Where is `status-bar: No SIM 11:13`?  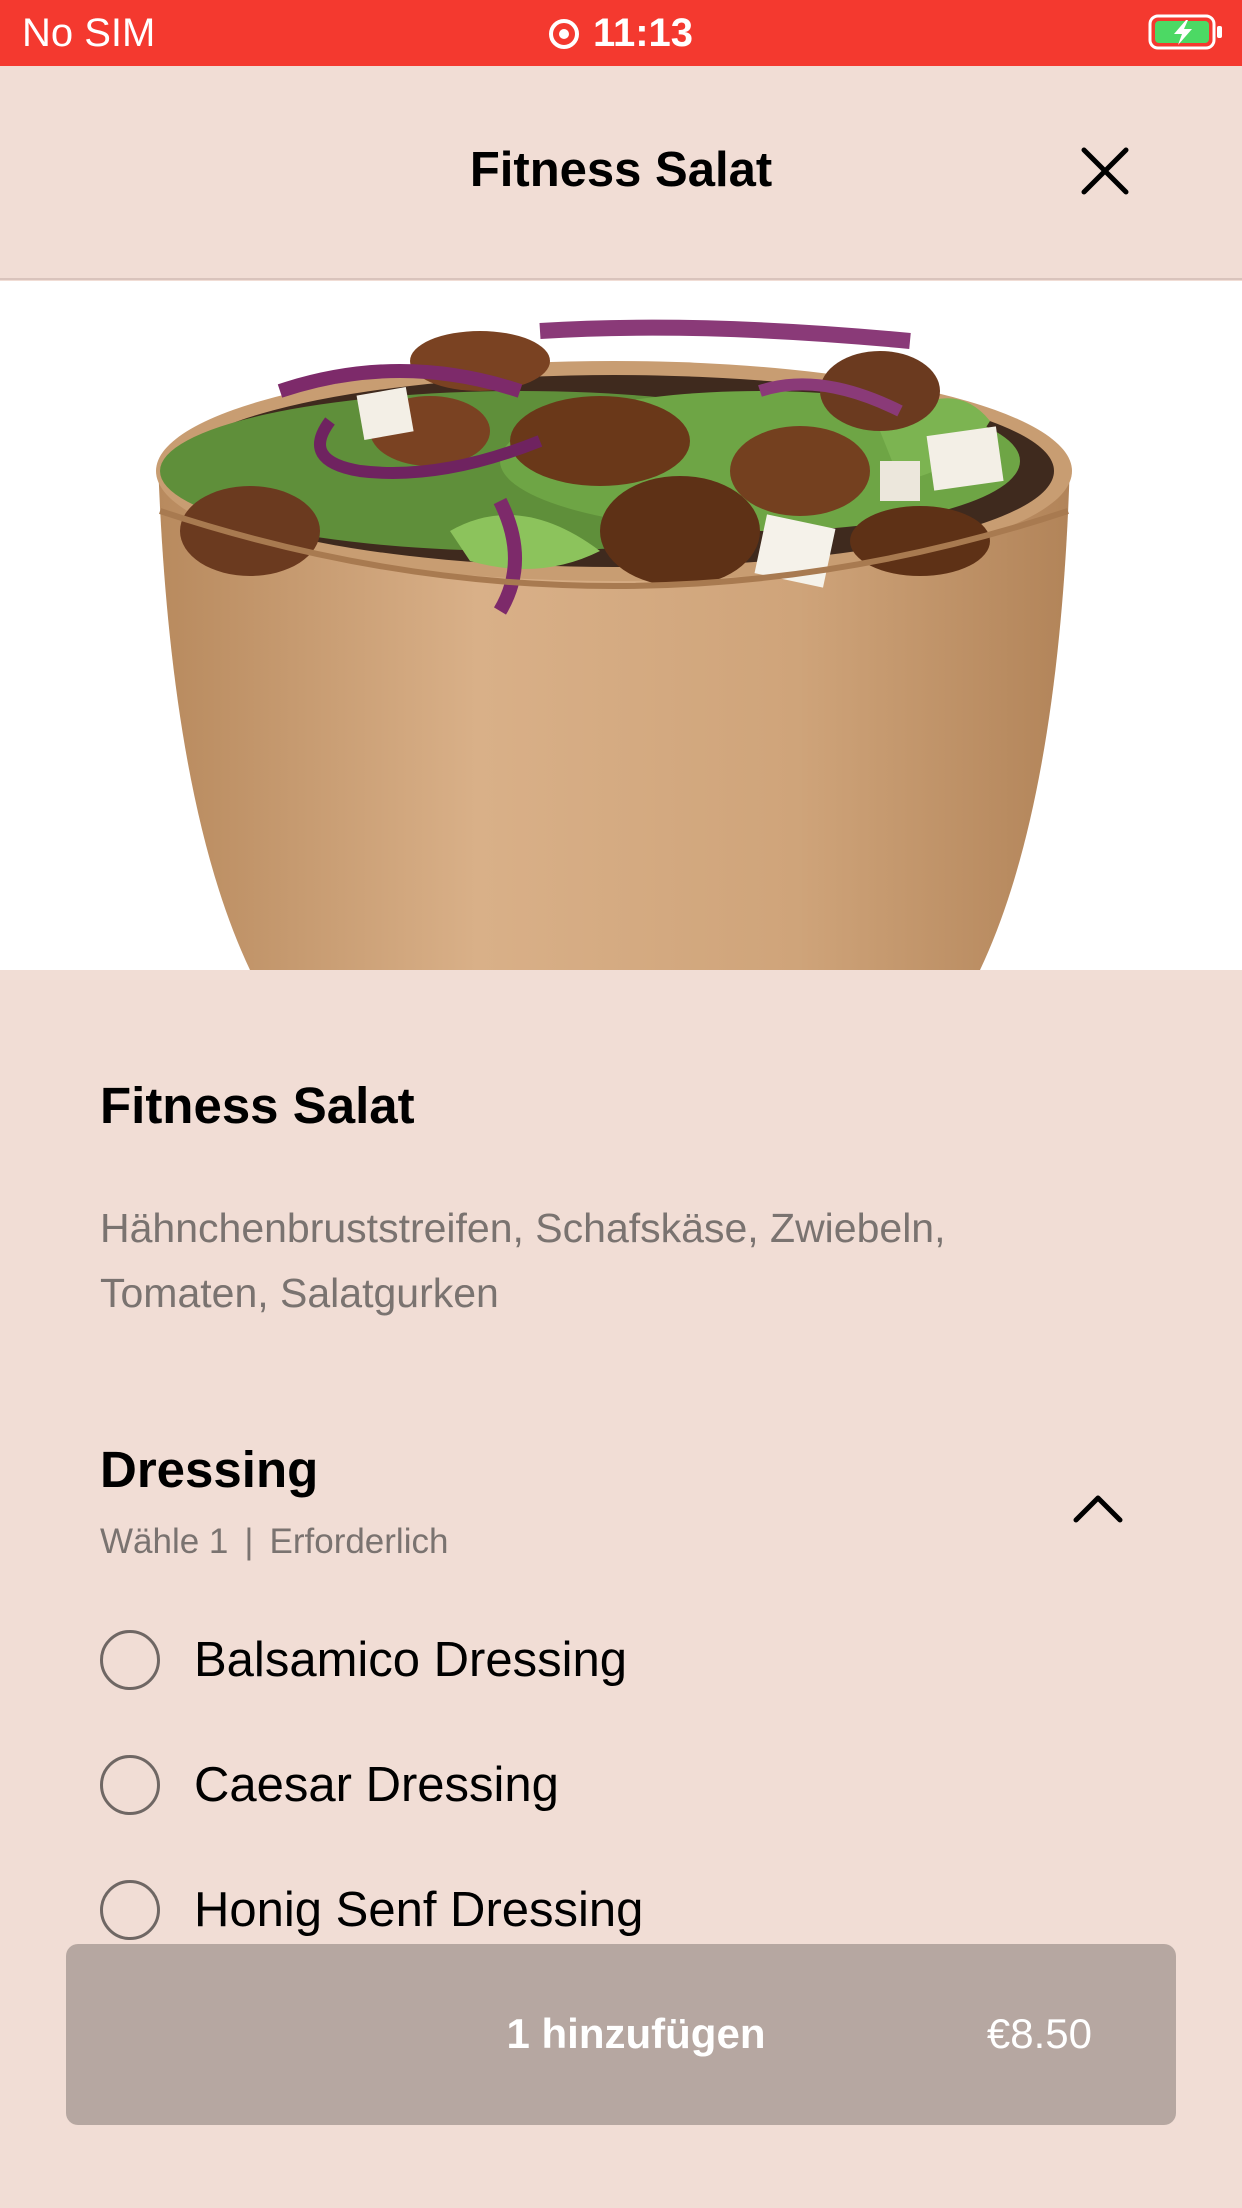
status-bar: No SIM 11:13 is located at coordinates (621, 33).